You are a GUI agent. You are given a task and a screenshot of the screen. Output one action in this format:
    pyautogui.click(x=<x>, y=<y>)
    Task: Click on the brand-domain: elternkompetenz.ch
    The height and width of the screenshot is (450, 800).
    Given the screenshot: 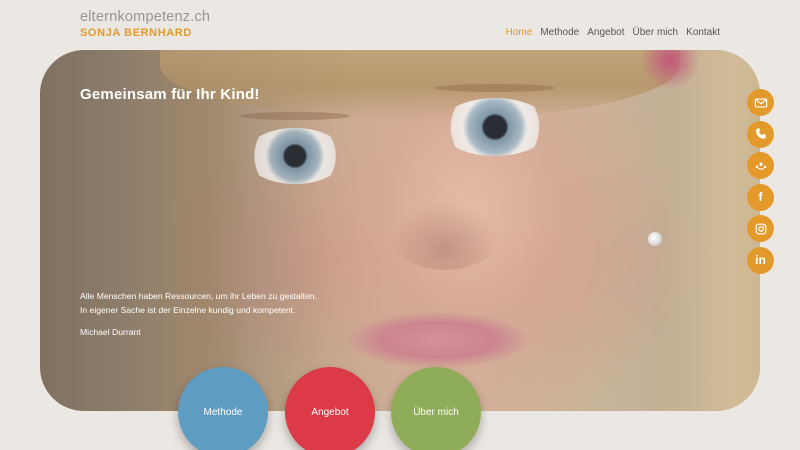 What is the action you would take?
    pyautogui.click(x=145, y=17)
    